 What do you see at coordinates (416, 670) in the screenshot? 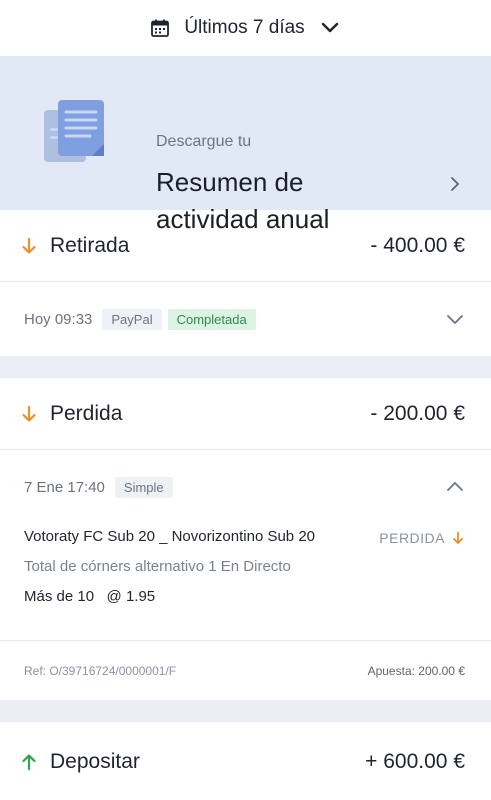
I see `bet-stake: Apuesta: 200.00 €` at bounding box center [416, 670].